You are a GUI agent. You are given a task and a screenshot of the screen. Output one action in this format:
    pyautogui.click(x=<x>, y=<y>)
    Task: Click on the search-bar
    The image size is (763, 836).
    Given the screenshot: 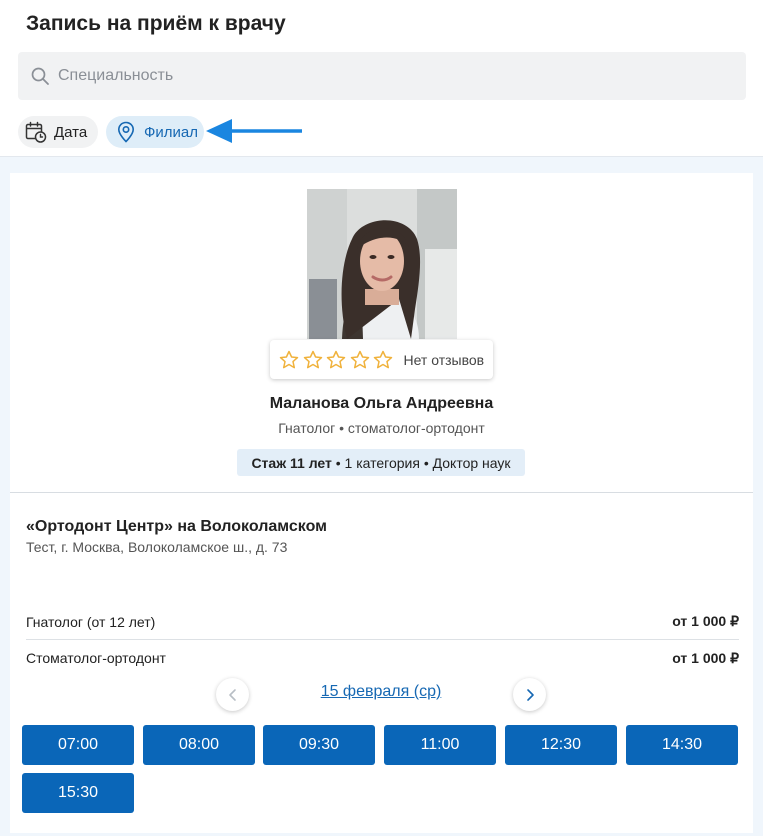 What is the action you would take?
    pyautogui.click(x=382, y=76)
    